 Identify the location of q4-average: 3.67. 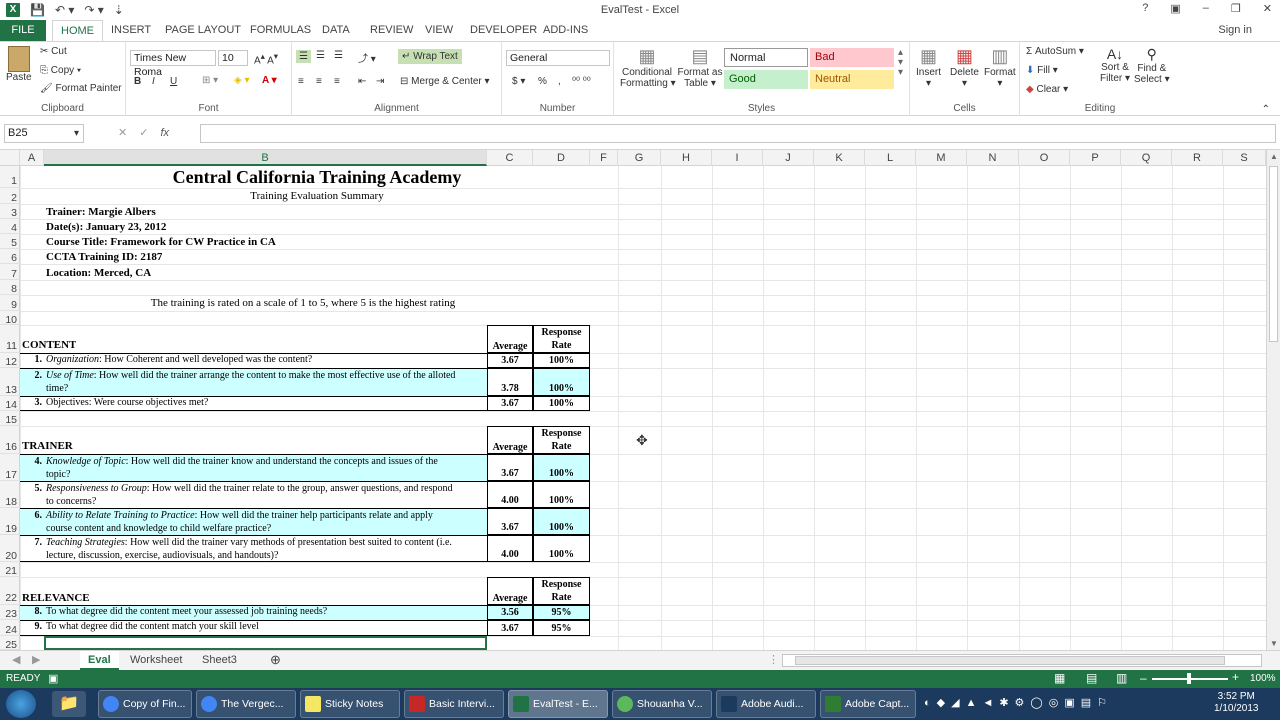
(510, 467).